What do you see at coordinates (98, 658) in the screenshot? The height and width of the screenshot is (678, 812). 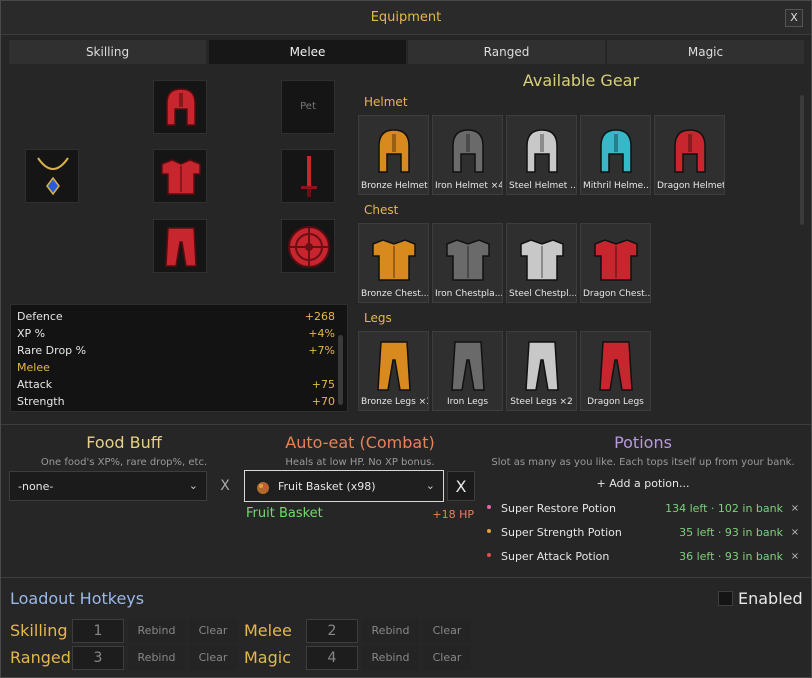 I see `hotkey-key-ranged: 3` at bounding box center [98, 658].